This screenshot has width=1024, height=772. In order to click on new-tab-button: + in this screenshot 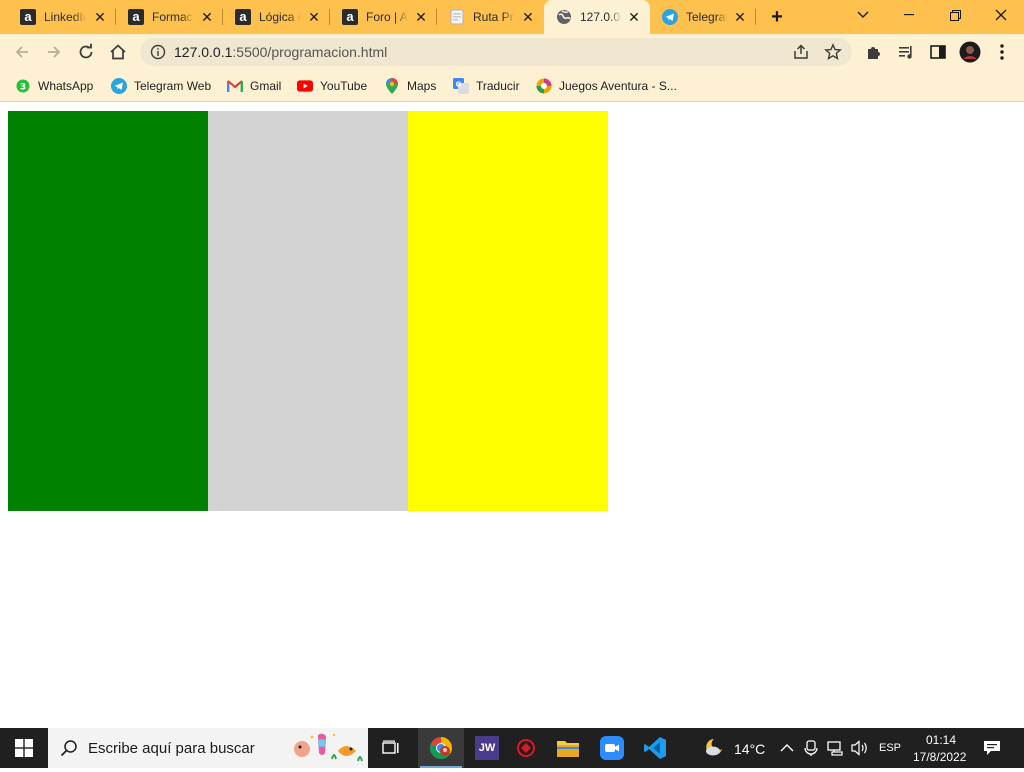, I will do `click(777, 17)`.